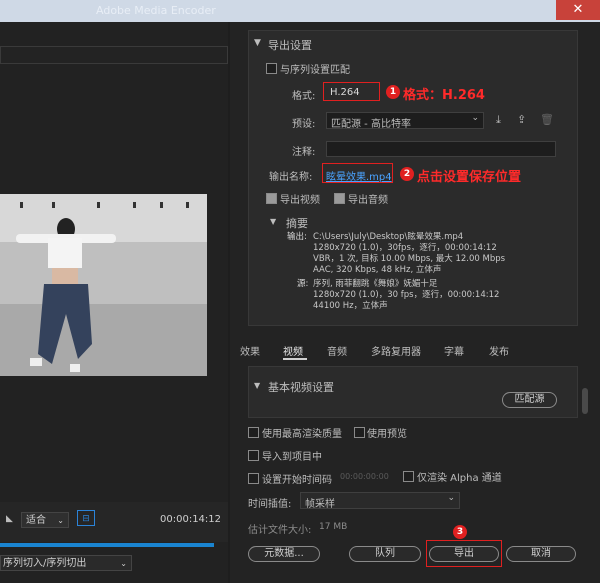 The width and height of the screenshot is (600, 583). I want to click on queue-button: 队列, so click(385, 554).